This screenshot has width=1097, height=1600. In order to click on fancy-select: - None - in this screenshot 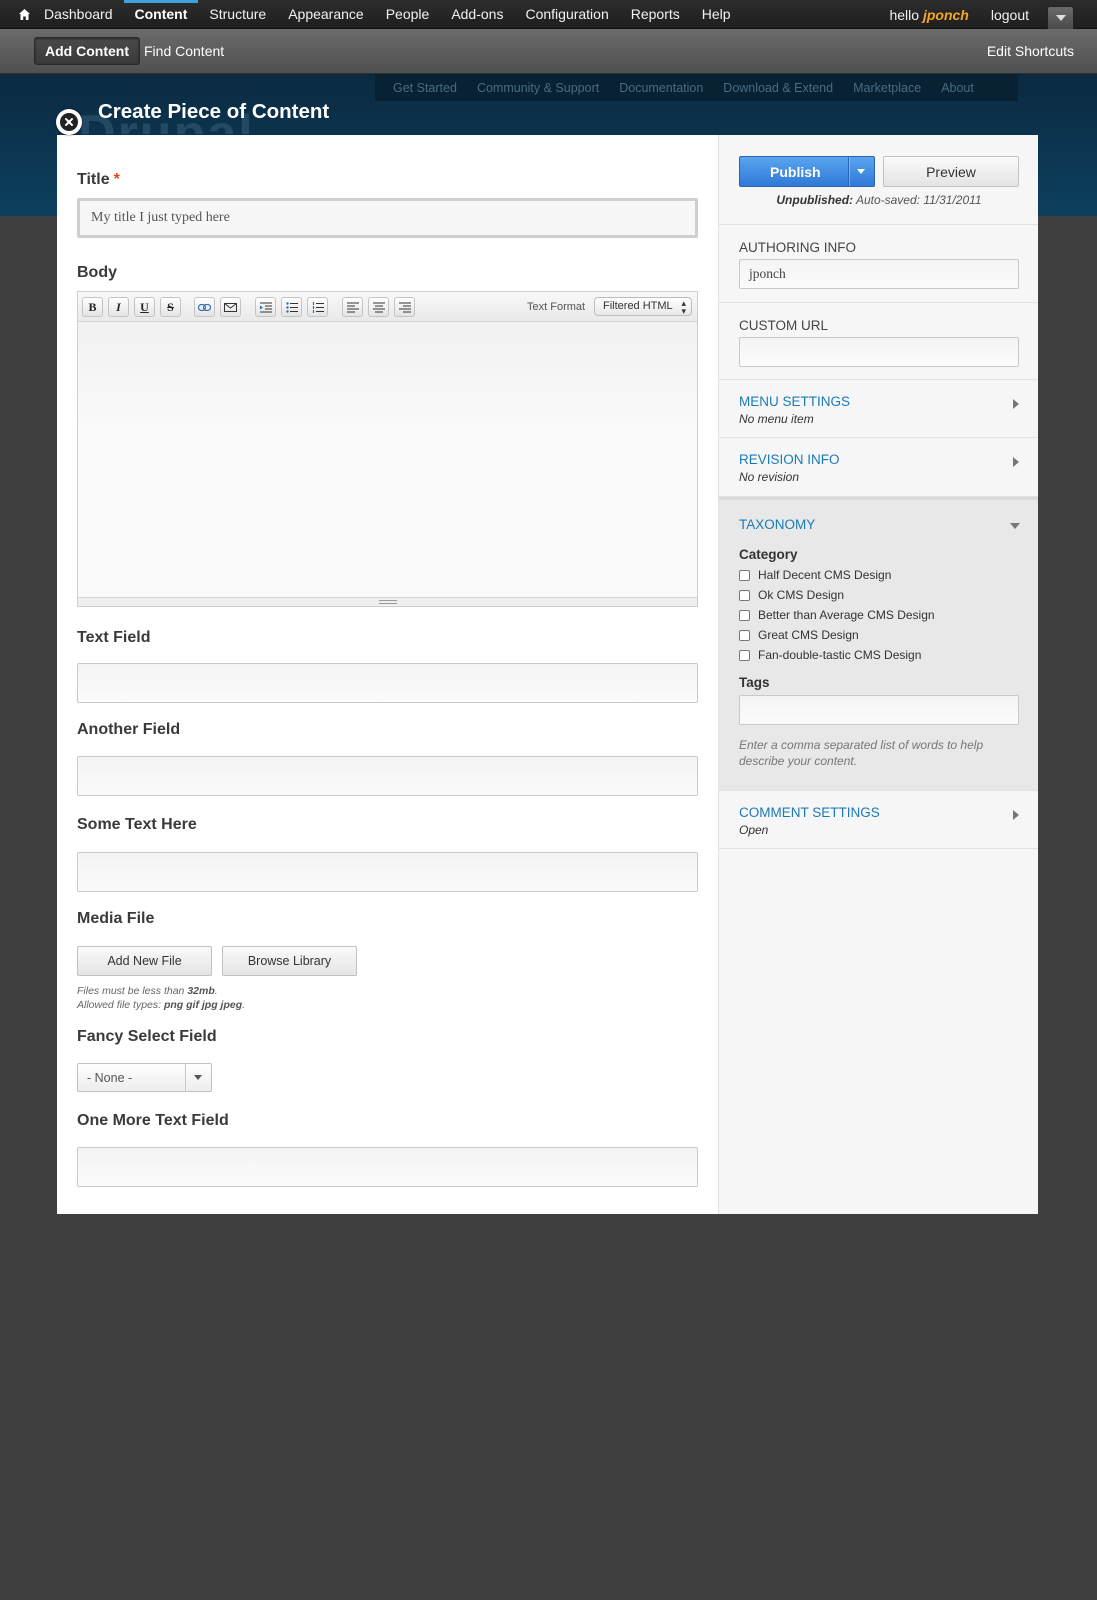, I will do `click(144, 1077)`.